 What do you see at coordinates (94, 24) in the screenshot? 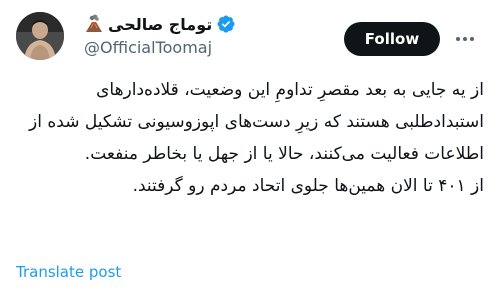
I see `volcano-icon` at bounding box center [94, 24].